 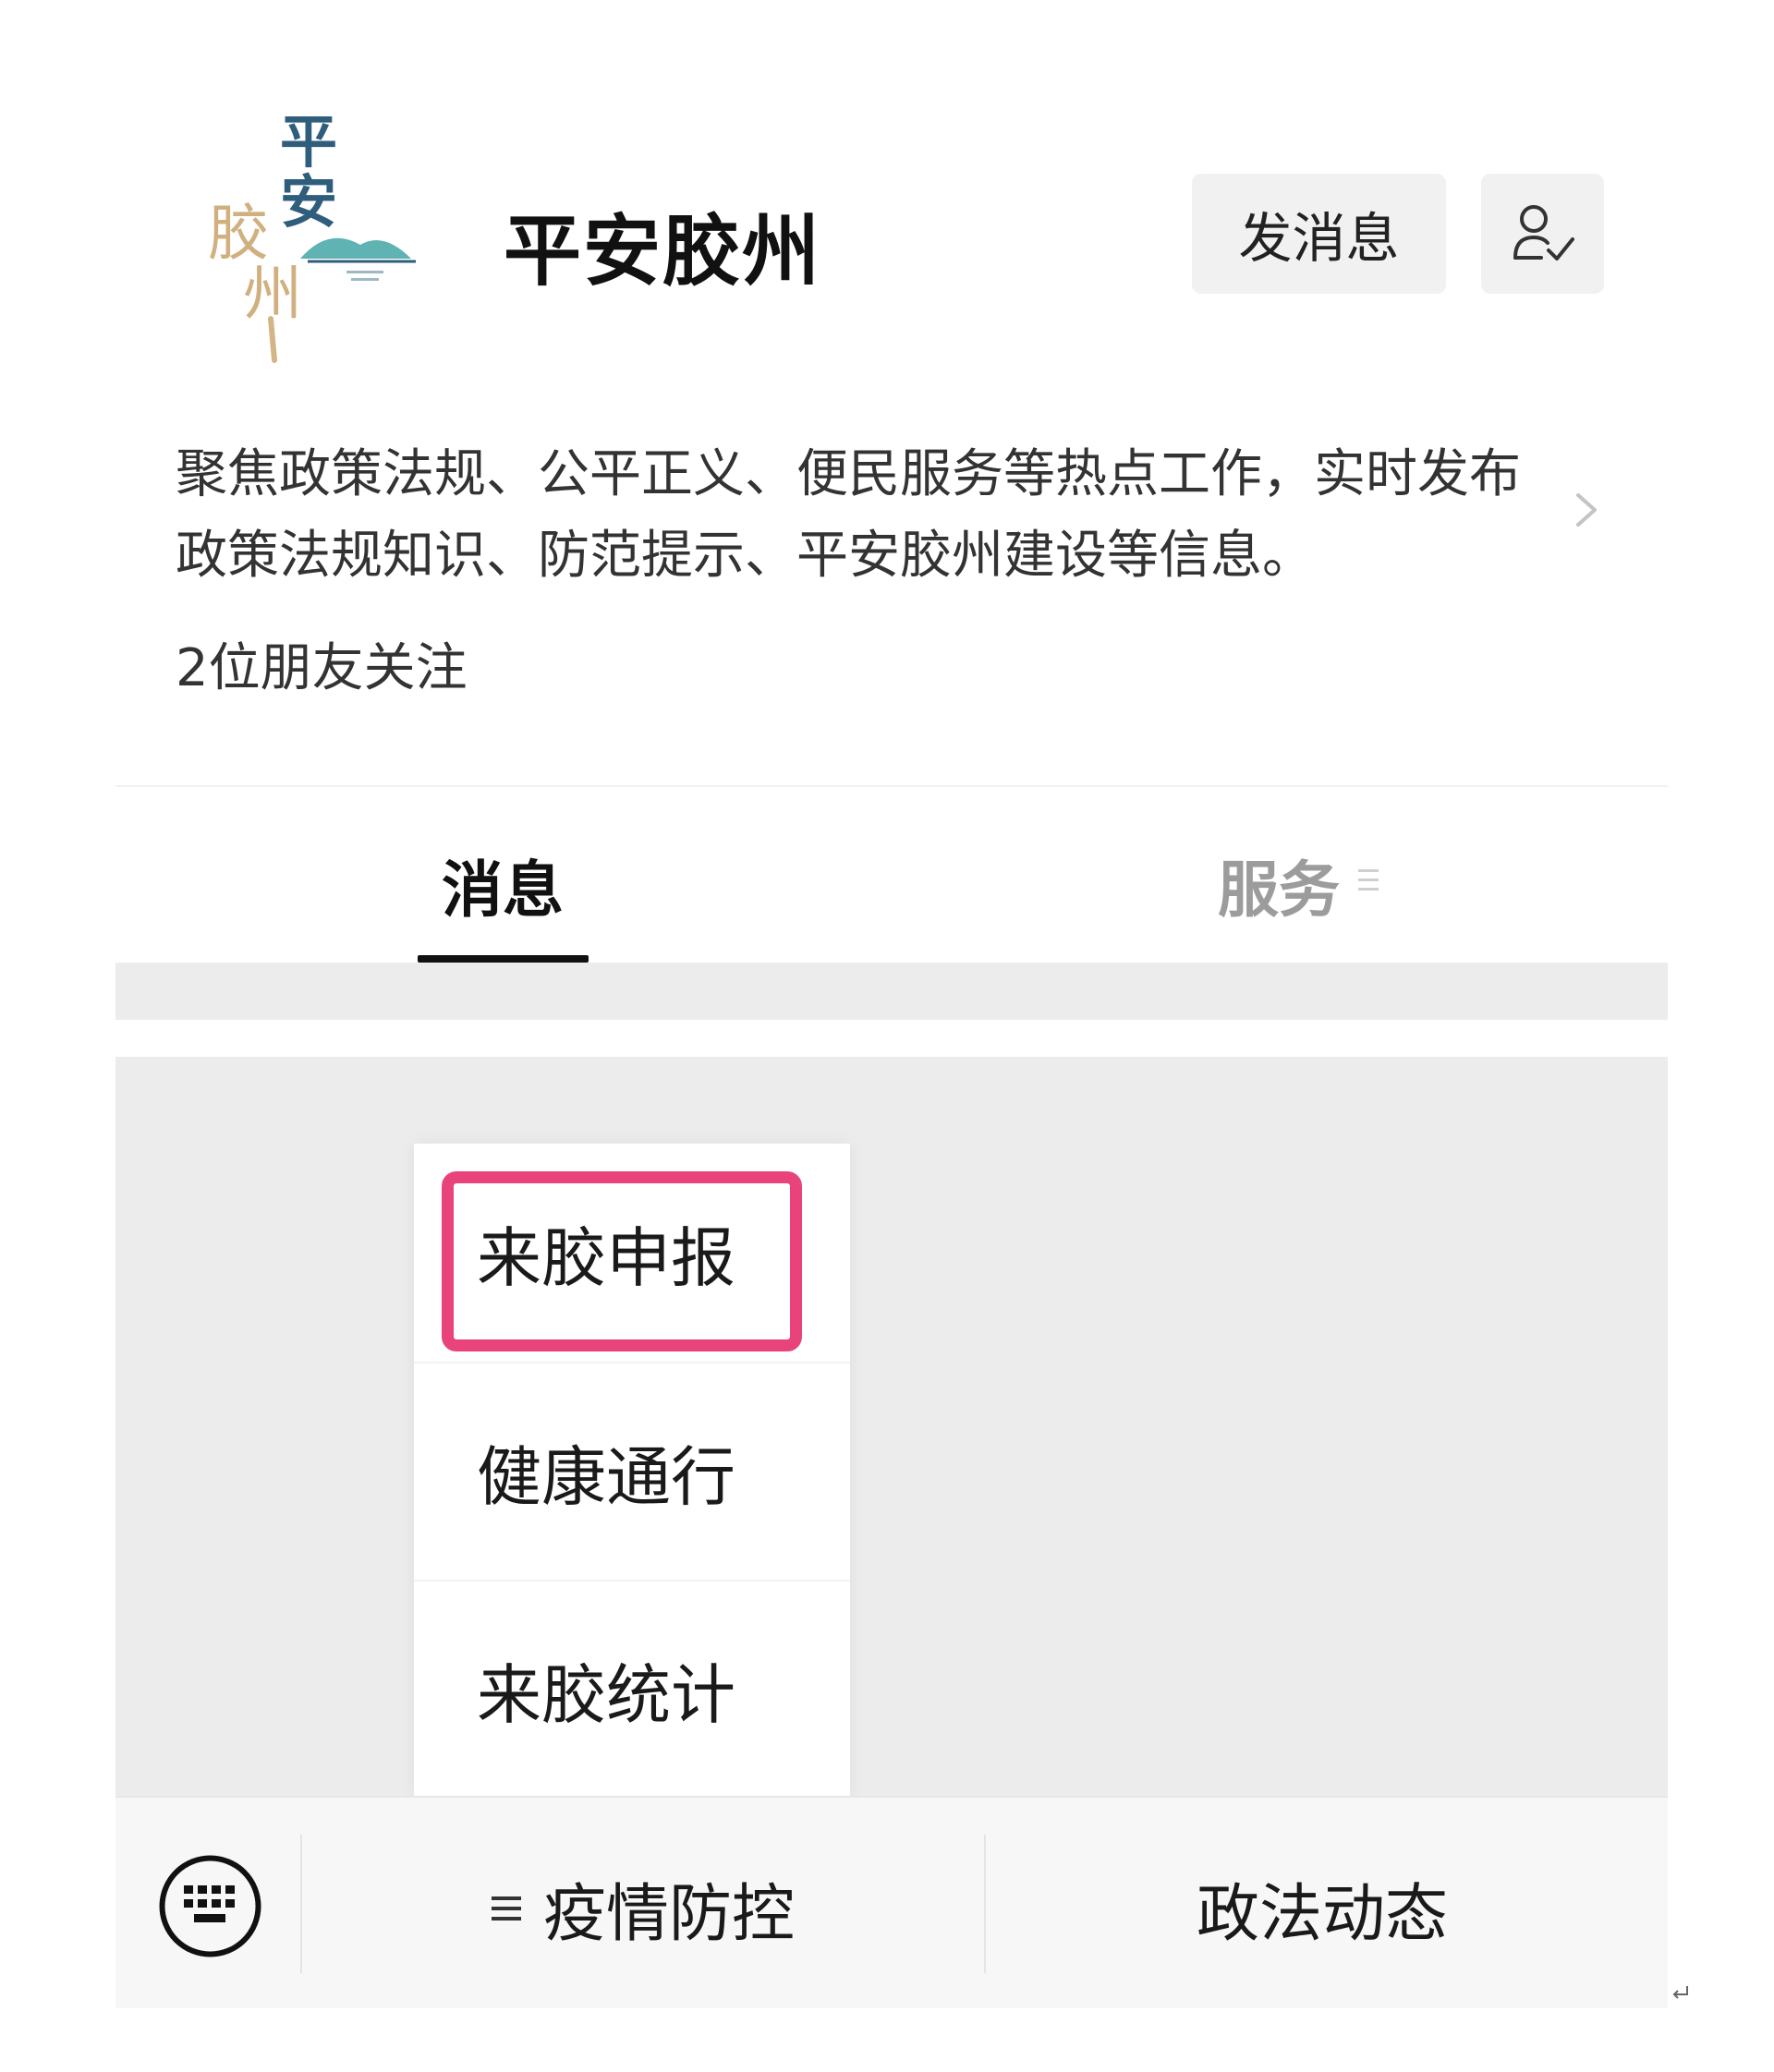 I want to click on keyboard-icon, so click(x=210, y=1906).